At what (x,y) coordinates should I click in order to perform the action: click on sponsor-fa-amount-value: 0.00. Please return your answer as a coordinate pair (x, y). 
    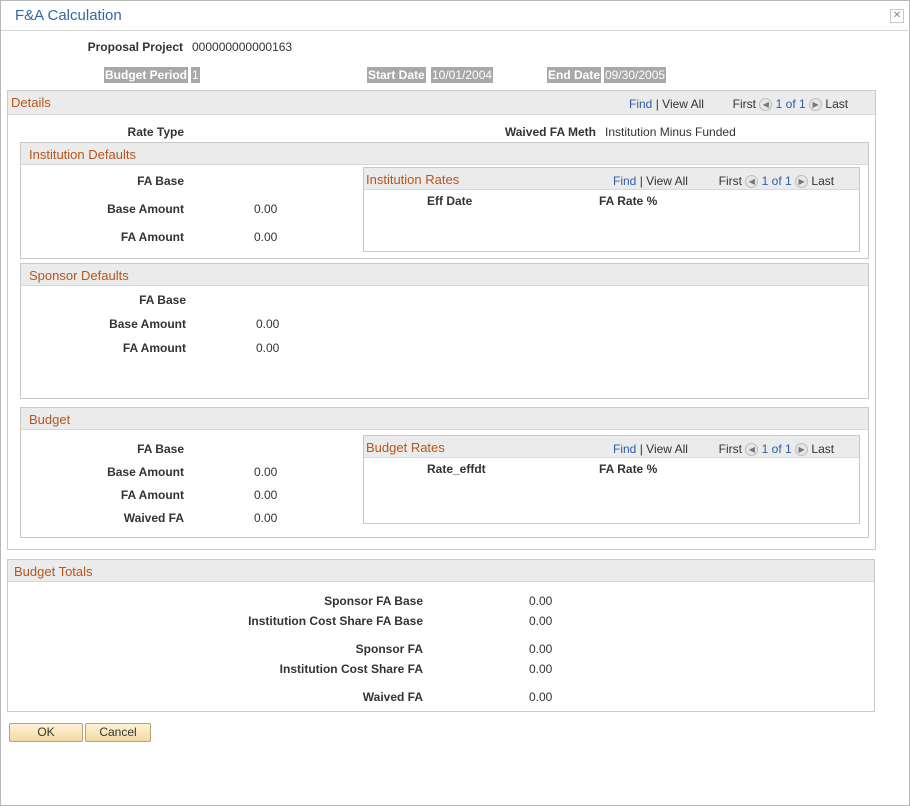
    Looking at the image, I should click on (268, 348).